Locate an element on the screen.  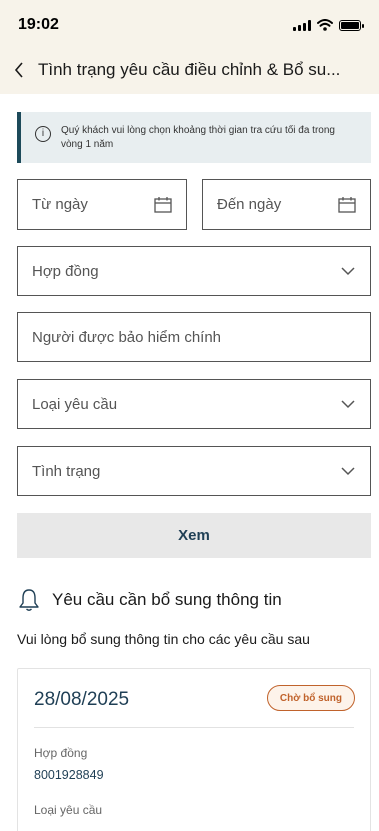
contract-select: Hợp đồng is located at coordinates (194, 271).